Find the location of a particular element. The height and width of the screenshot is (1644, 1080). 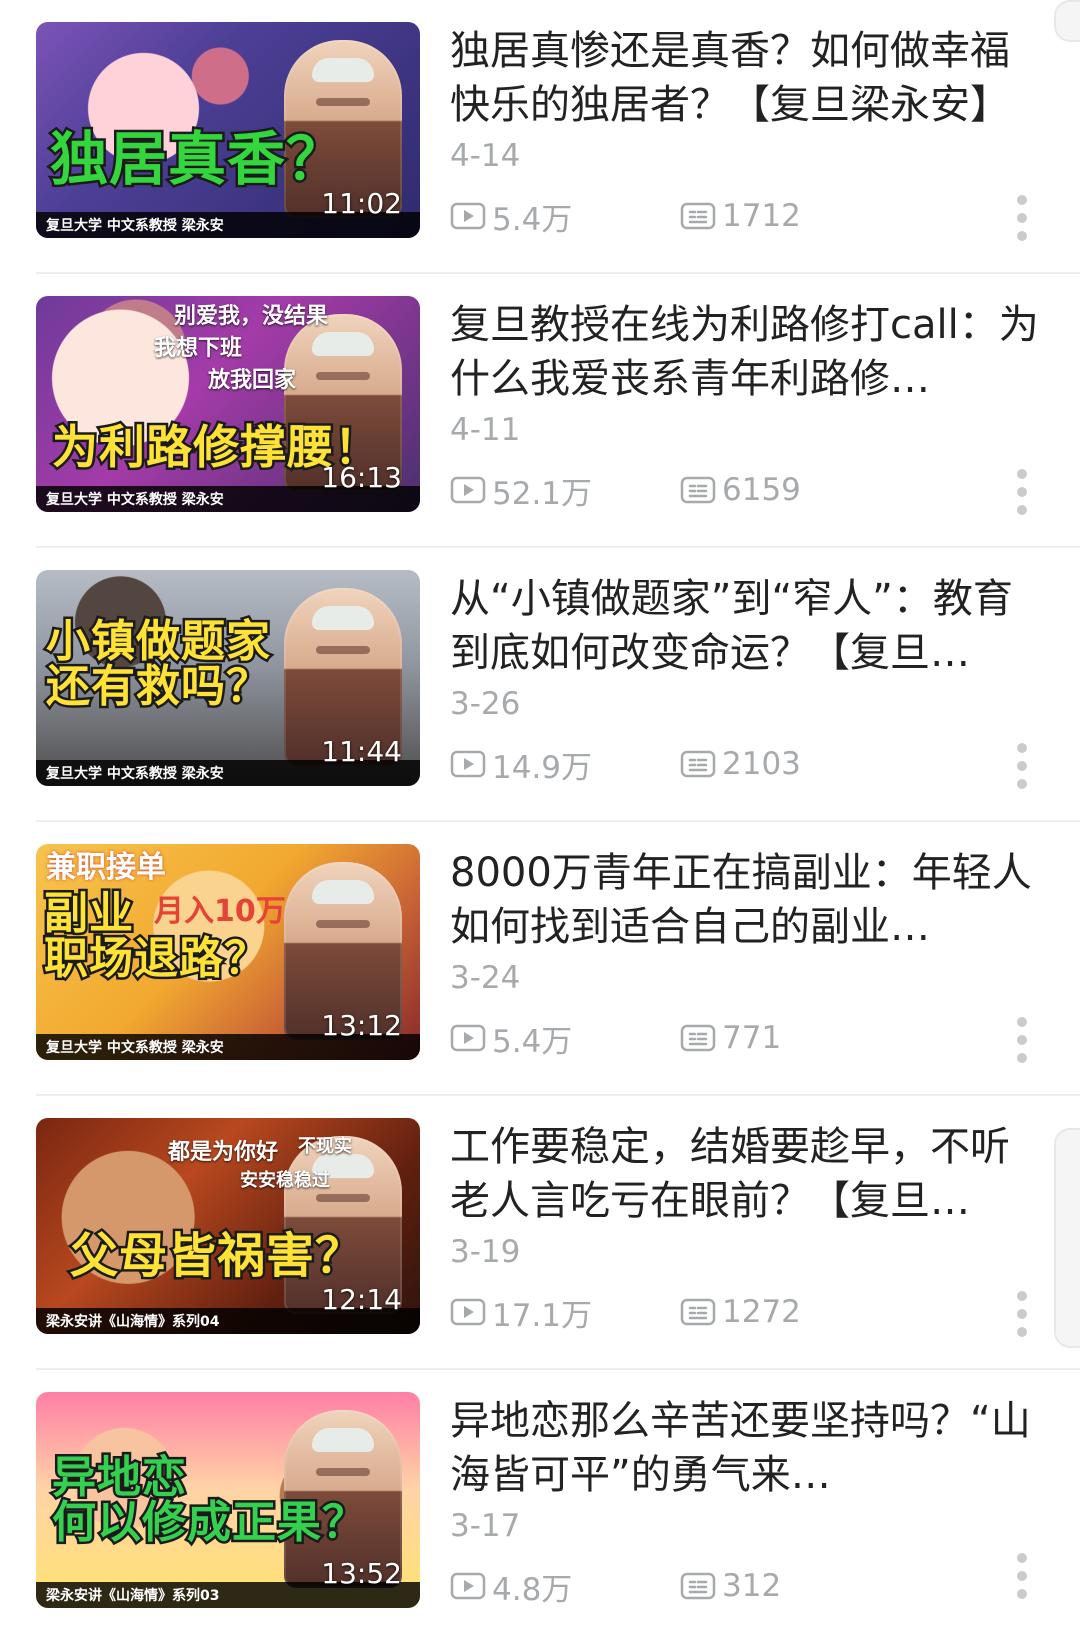

danmaku-count-value: 2103 is located at coordinates (761, 764).